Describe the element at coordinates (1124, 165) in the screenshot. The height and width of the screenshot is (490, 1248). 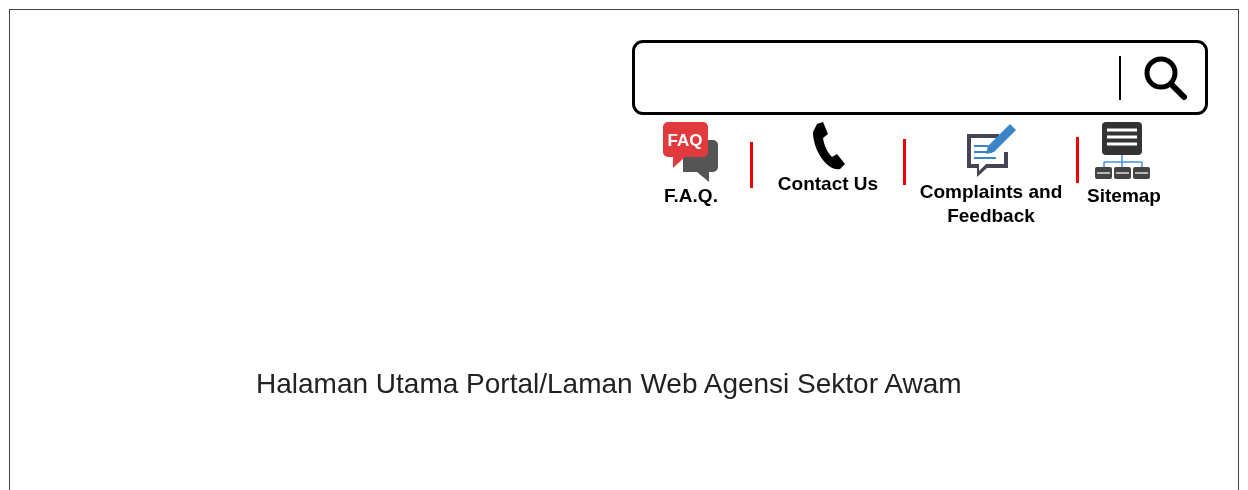
I see `quick-link: Sitemap` at that location.